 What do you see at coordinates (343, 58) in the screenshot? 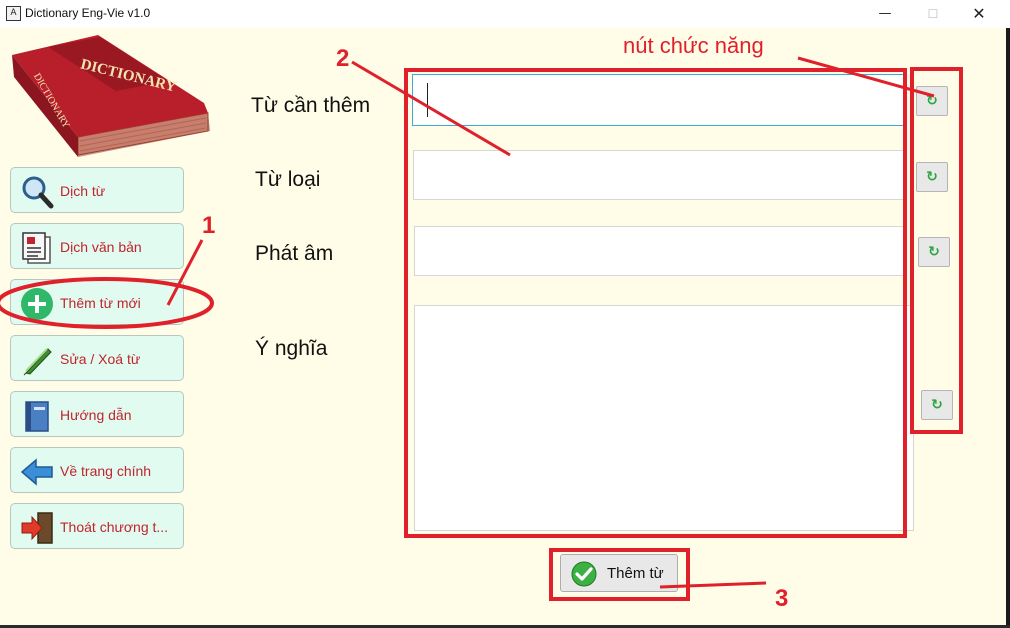
I see `annotation-number-2: 2` at bounding box center [343, 58].